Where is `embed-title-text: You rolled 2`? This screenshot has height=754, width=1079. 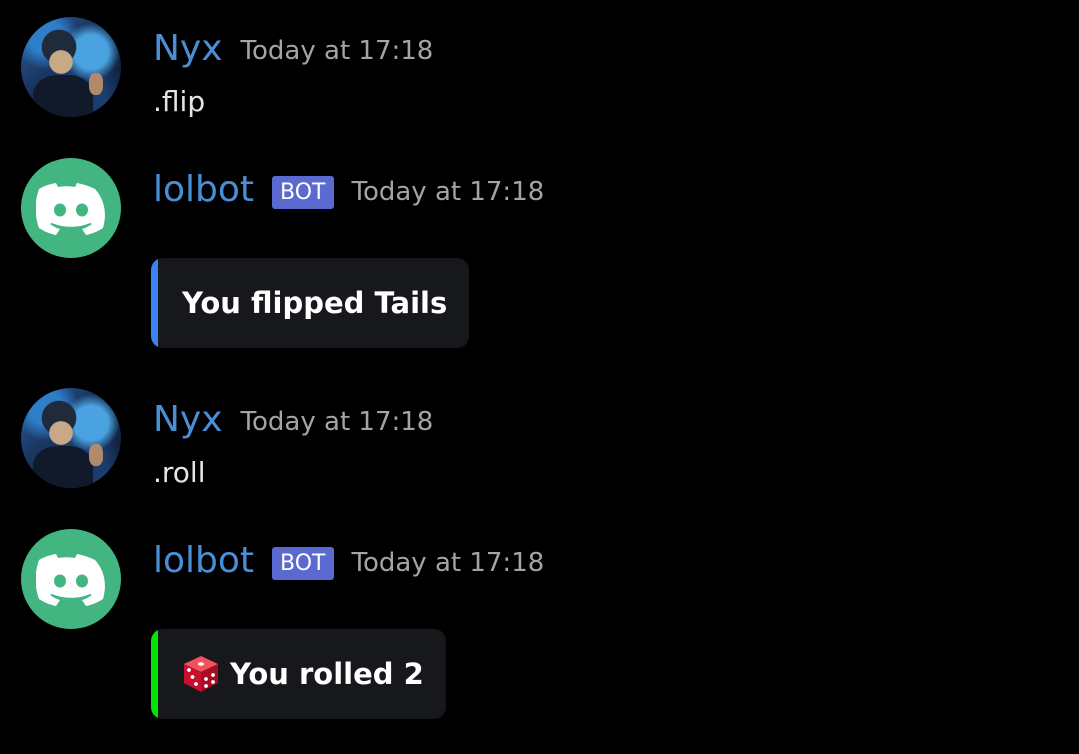
embed-title-text: You rolled 2 is located at coordinates (327, 674).